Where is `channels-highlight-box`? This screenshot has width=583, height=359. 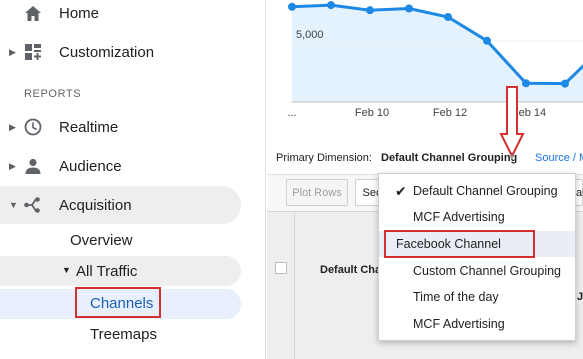 channels-highlight-box is located at coordinates (118, 302).